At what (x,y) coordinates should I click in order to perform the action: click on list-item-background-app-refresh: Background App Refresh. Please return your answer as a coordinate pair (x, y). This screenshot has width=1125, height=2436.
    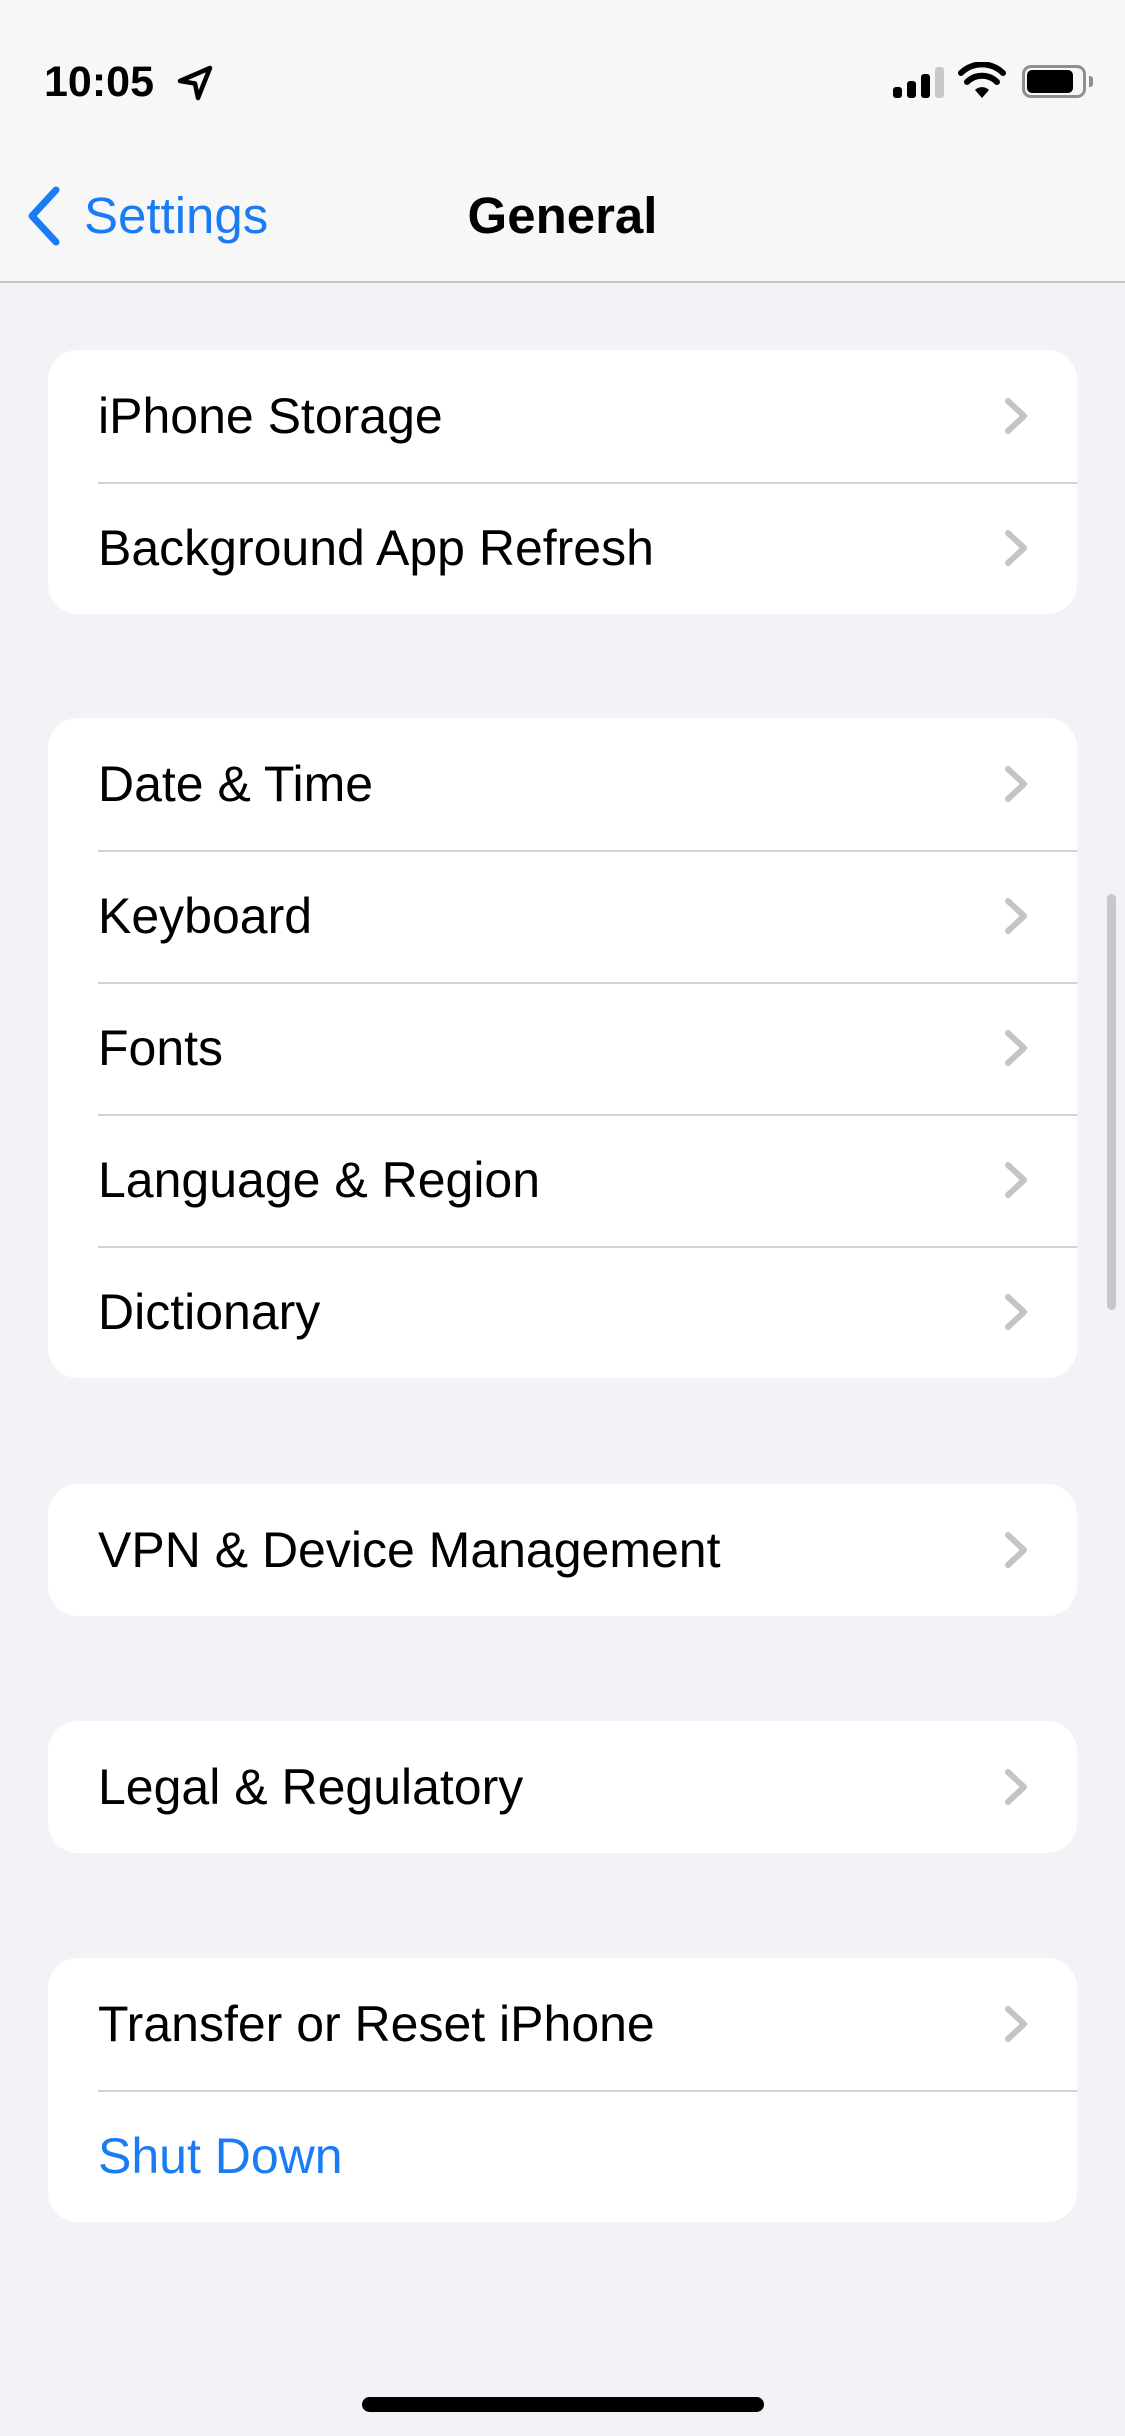
    Looking at the image, I should click on (562, 548).